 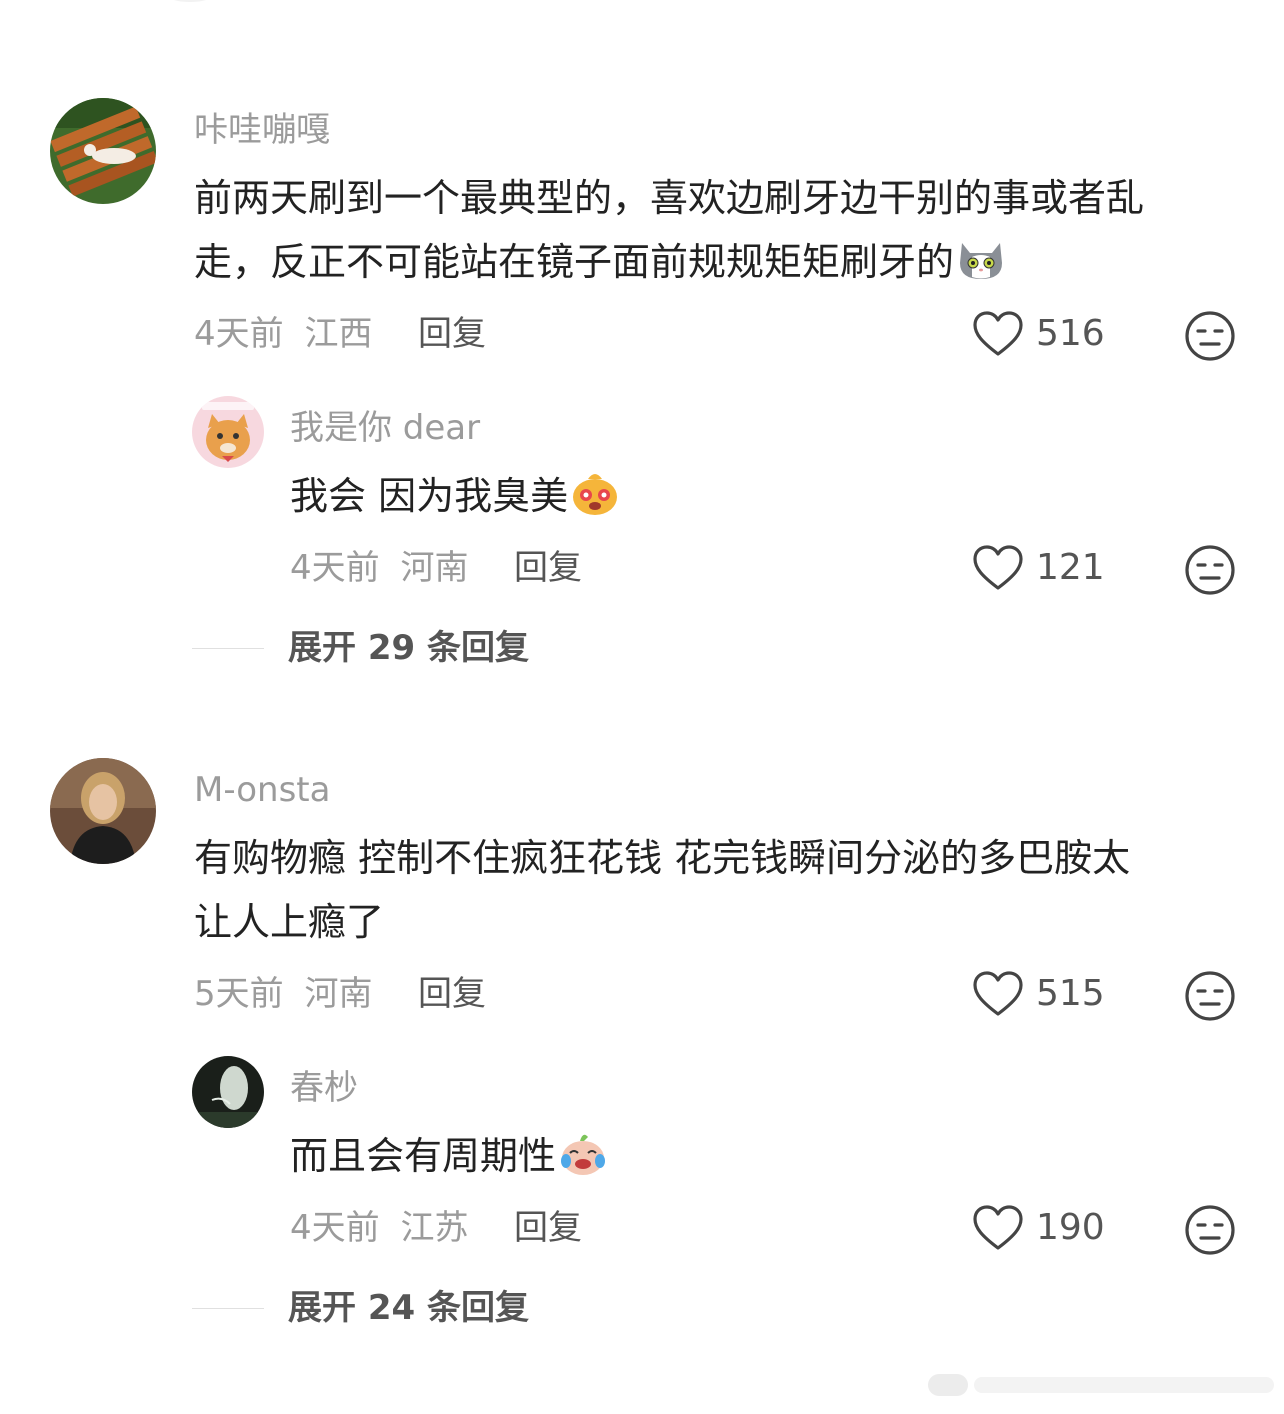 What do you see at coordinates (434, 568) in the screenshot?
I see `reply-location: 河南` at bounding box center [434, 568].